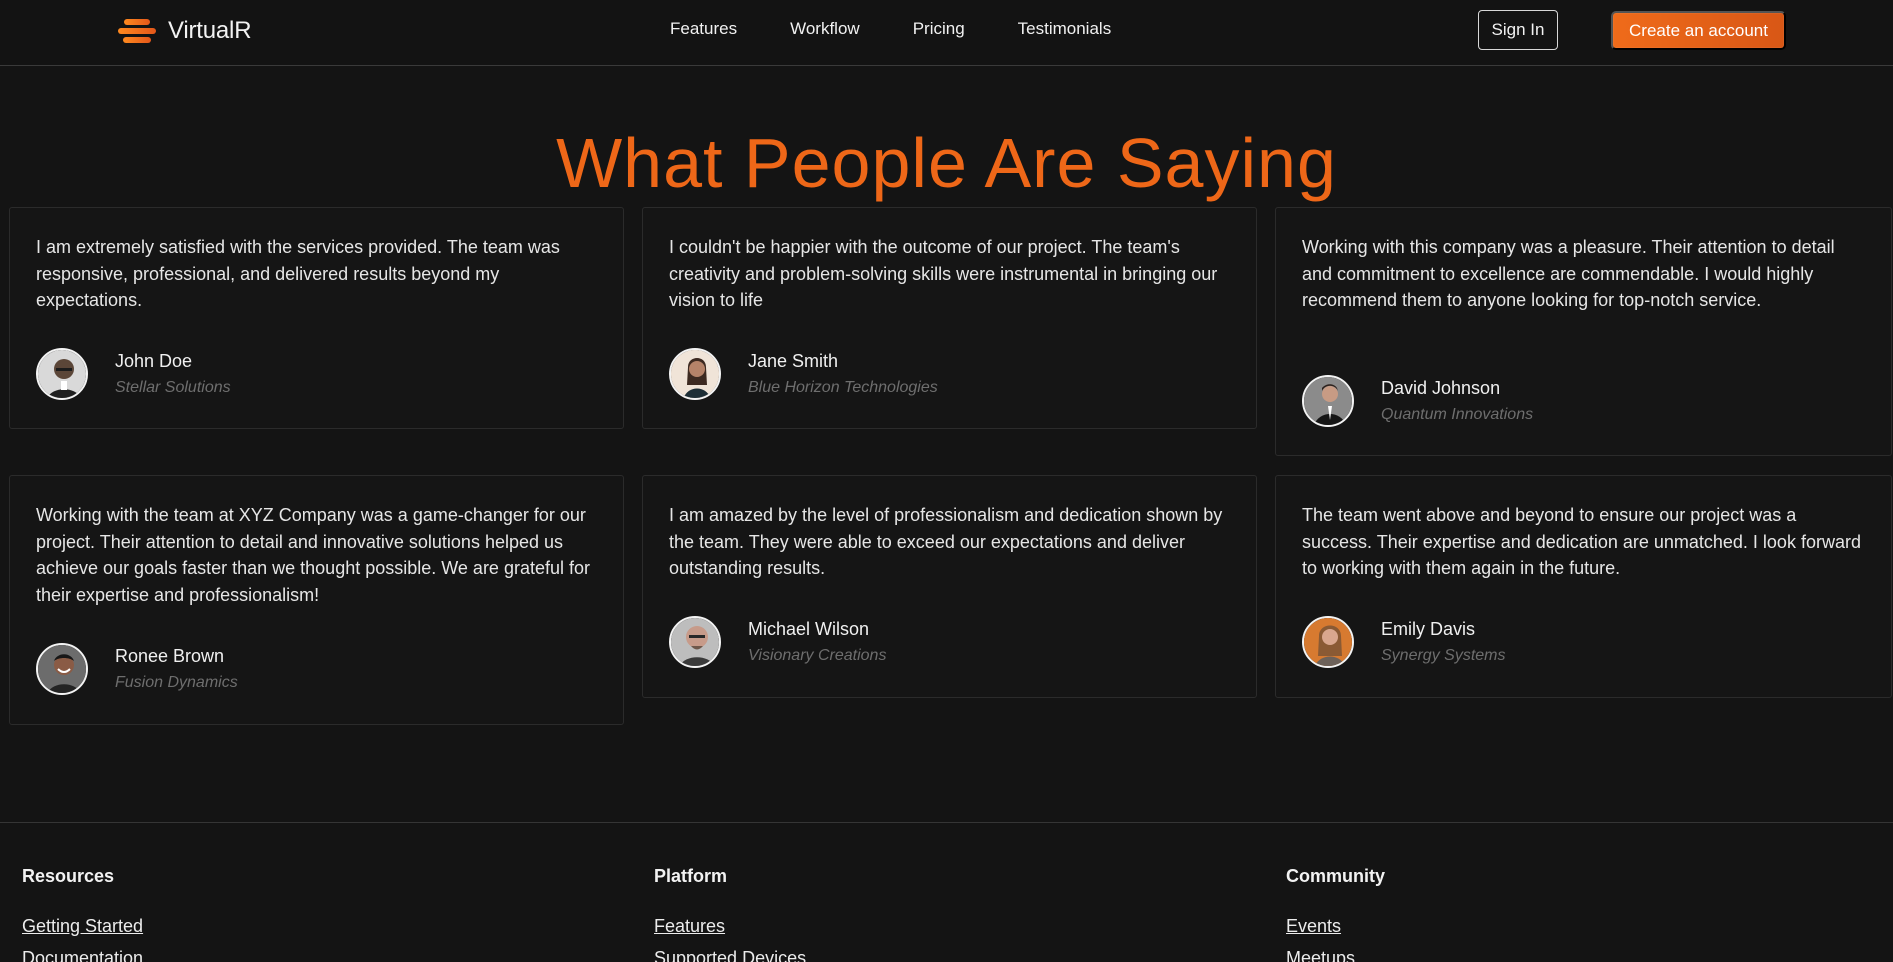  What do you see at coordinates (890, 29) in the screenshot?
I see `main-navigation: Features Workflow Pricing Testimonials` at bounding box center [890, 29].